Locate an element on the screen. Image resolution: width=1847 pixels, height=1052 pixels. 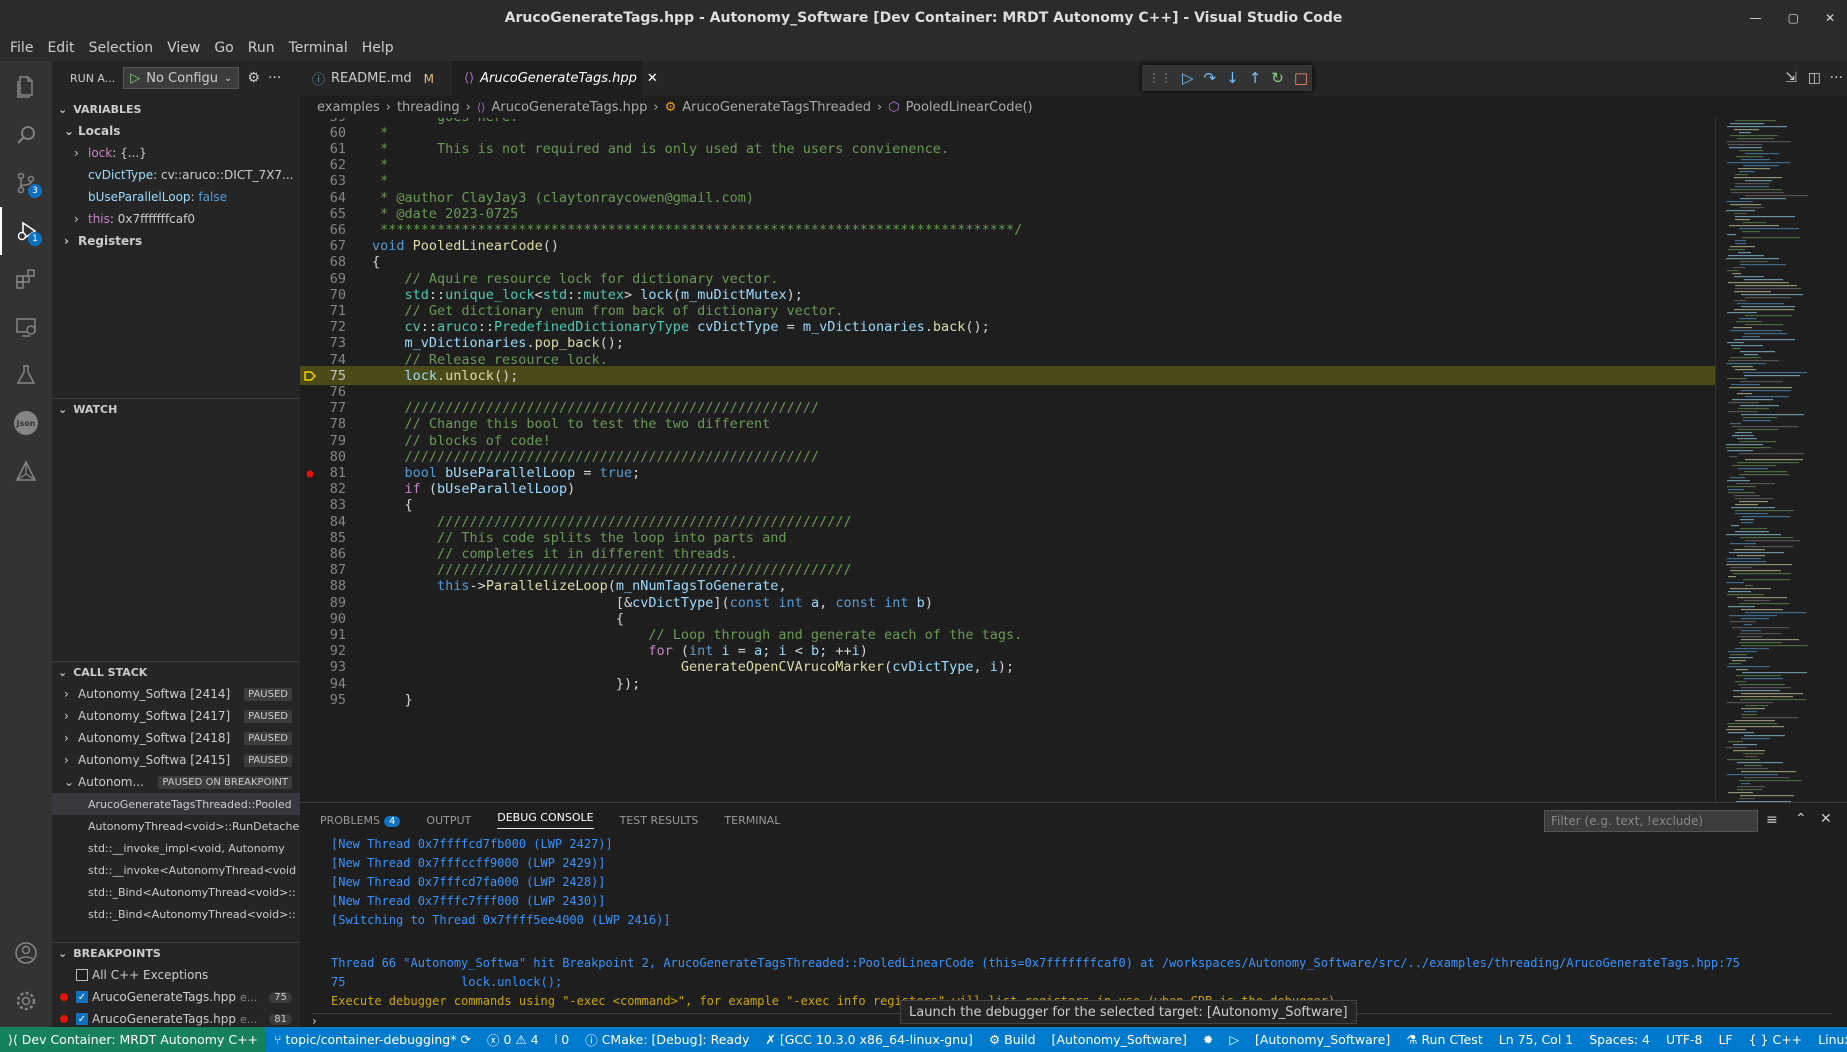
line-number: 74 is located at coordinates (323, 360).